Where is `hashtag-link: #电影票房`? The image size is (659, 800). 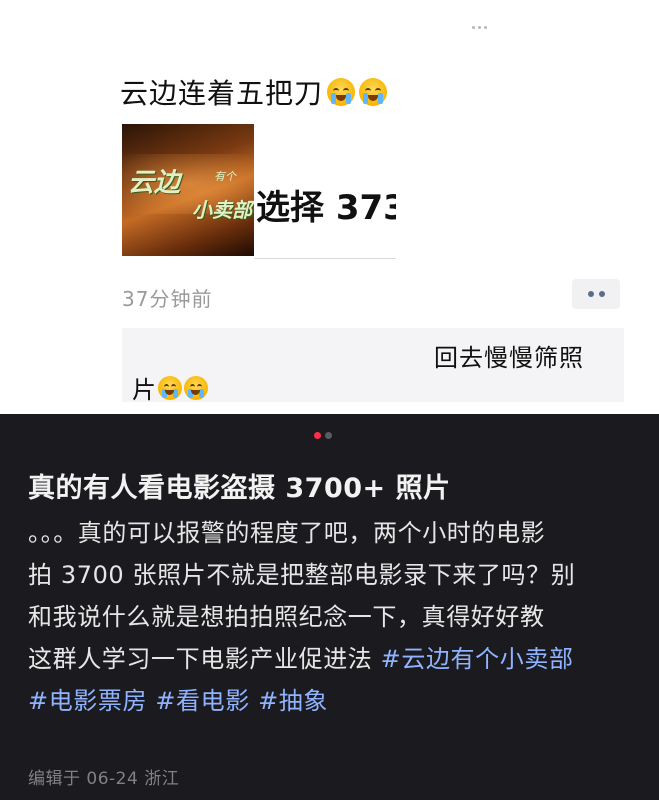
hashtag-link: #电影票房 is located at coordinates (87, 701).